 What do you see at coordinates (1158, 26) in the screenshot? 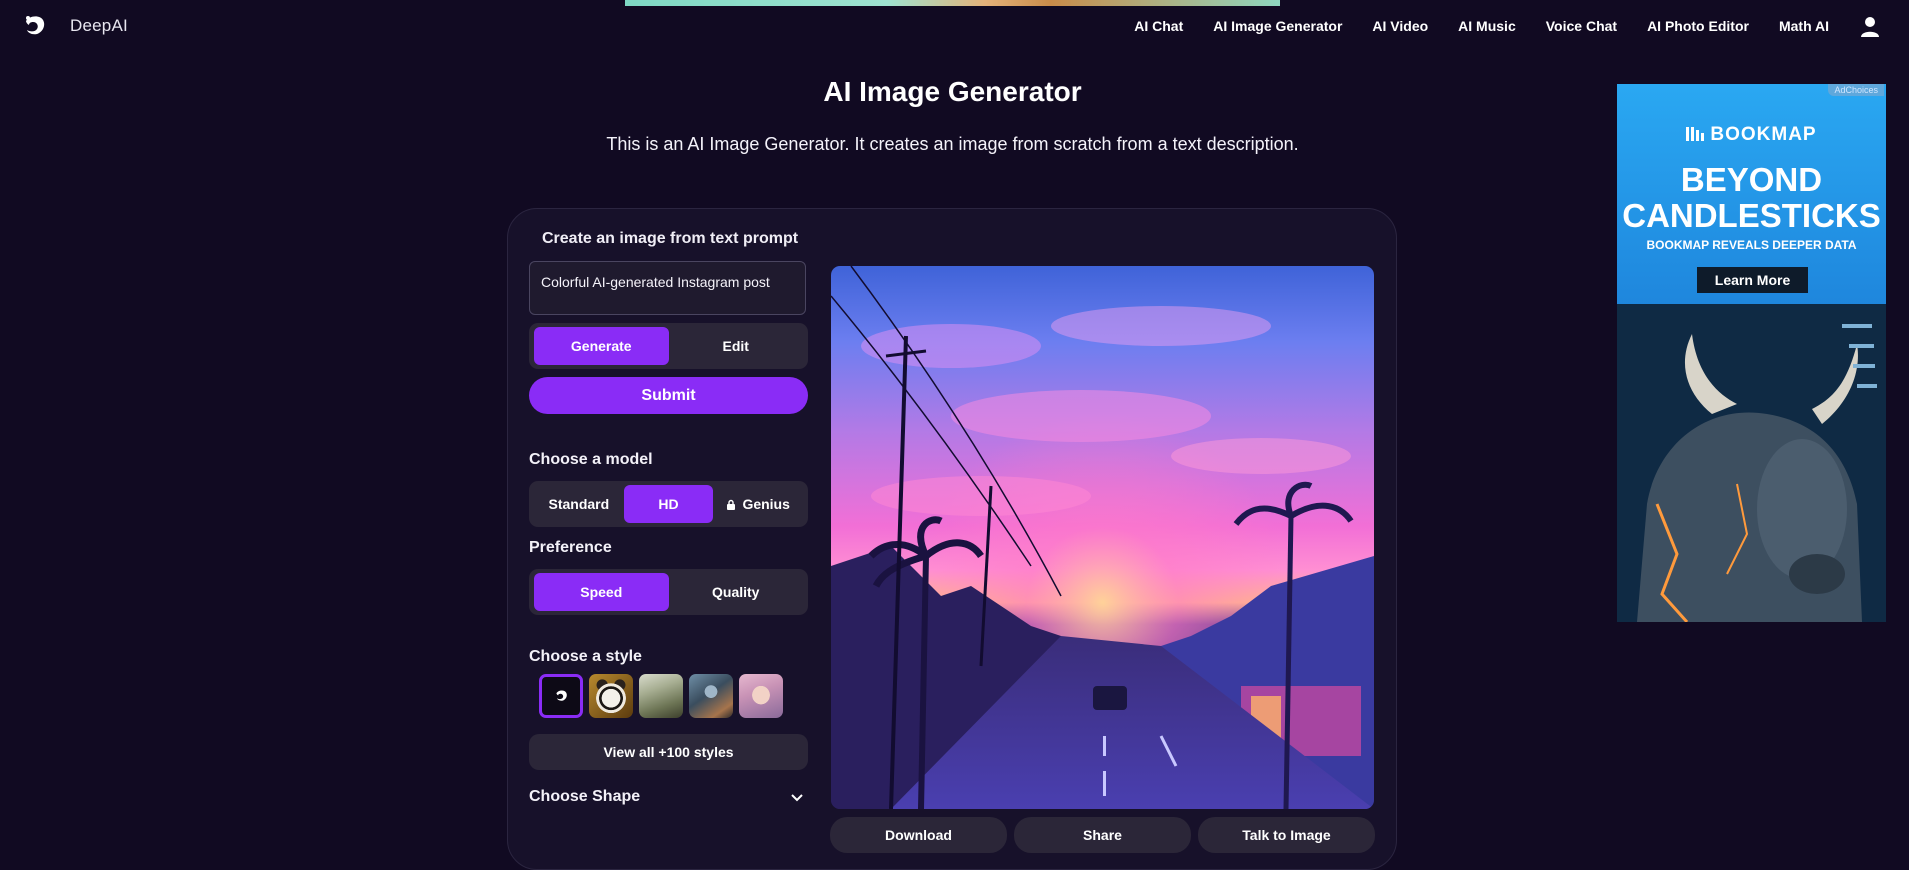
I see `nav-ai-chat: AI Chat` at bounding box center [1158, 26].